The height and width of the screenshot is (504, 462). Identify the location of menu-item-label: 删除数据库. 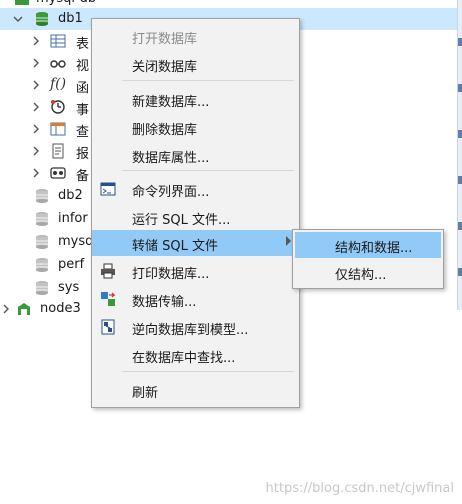
(165, 130).